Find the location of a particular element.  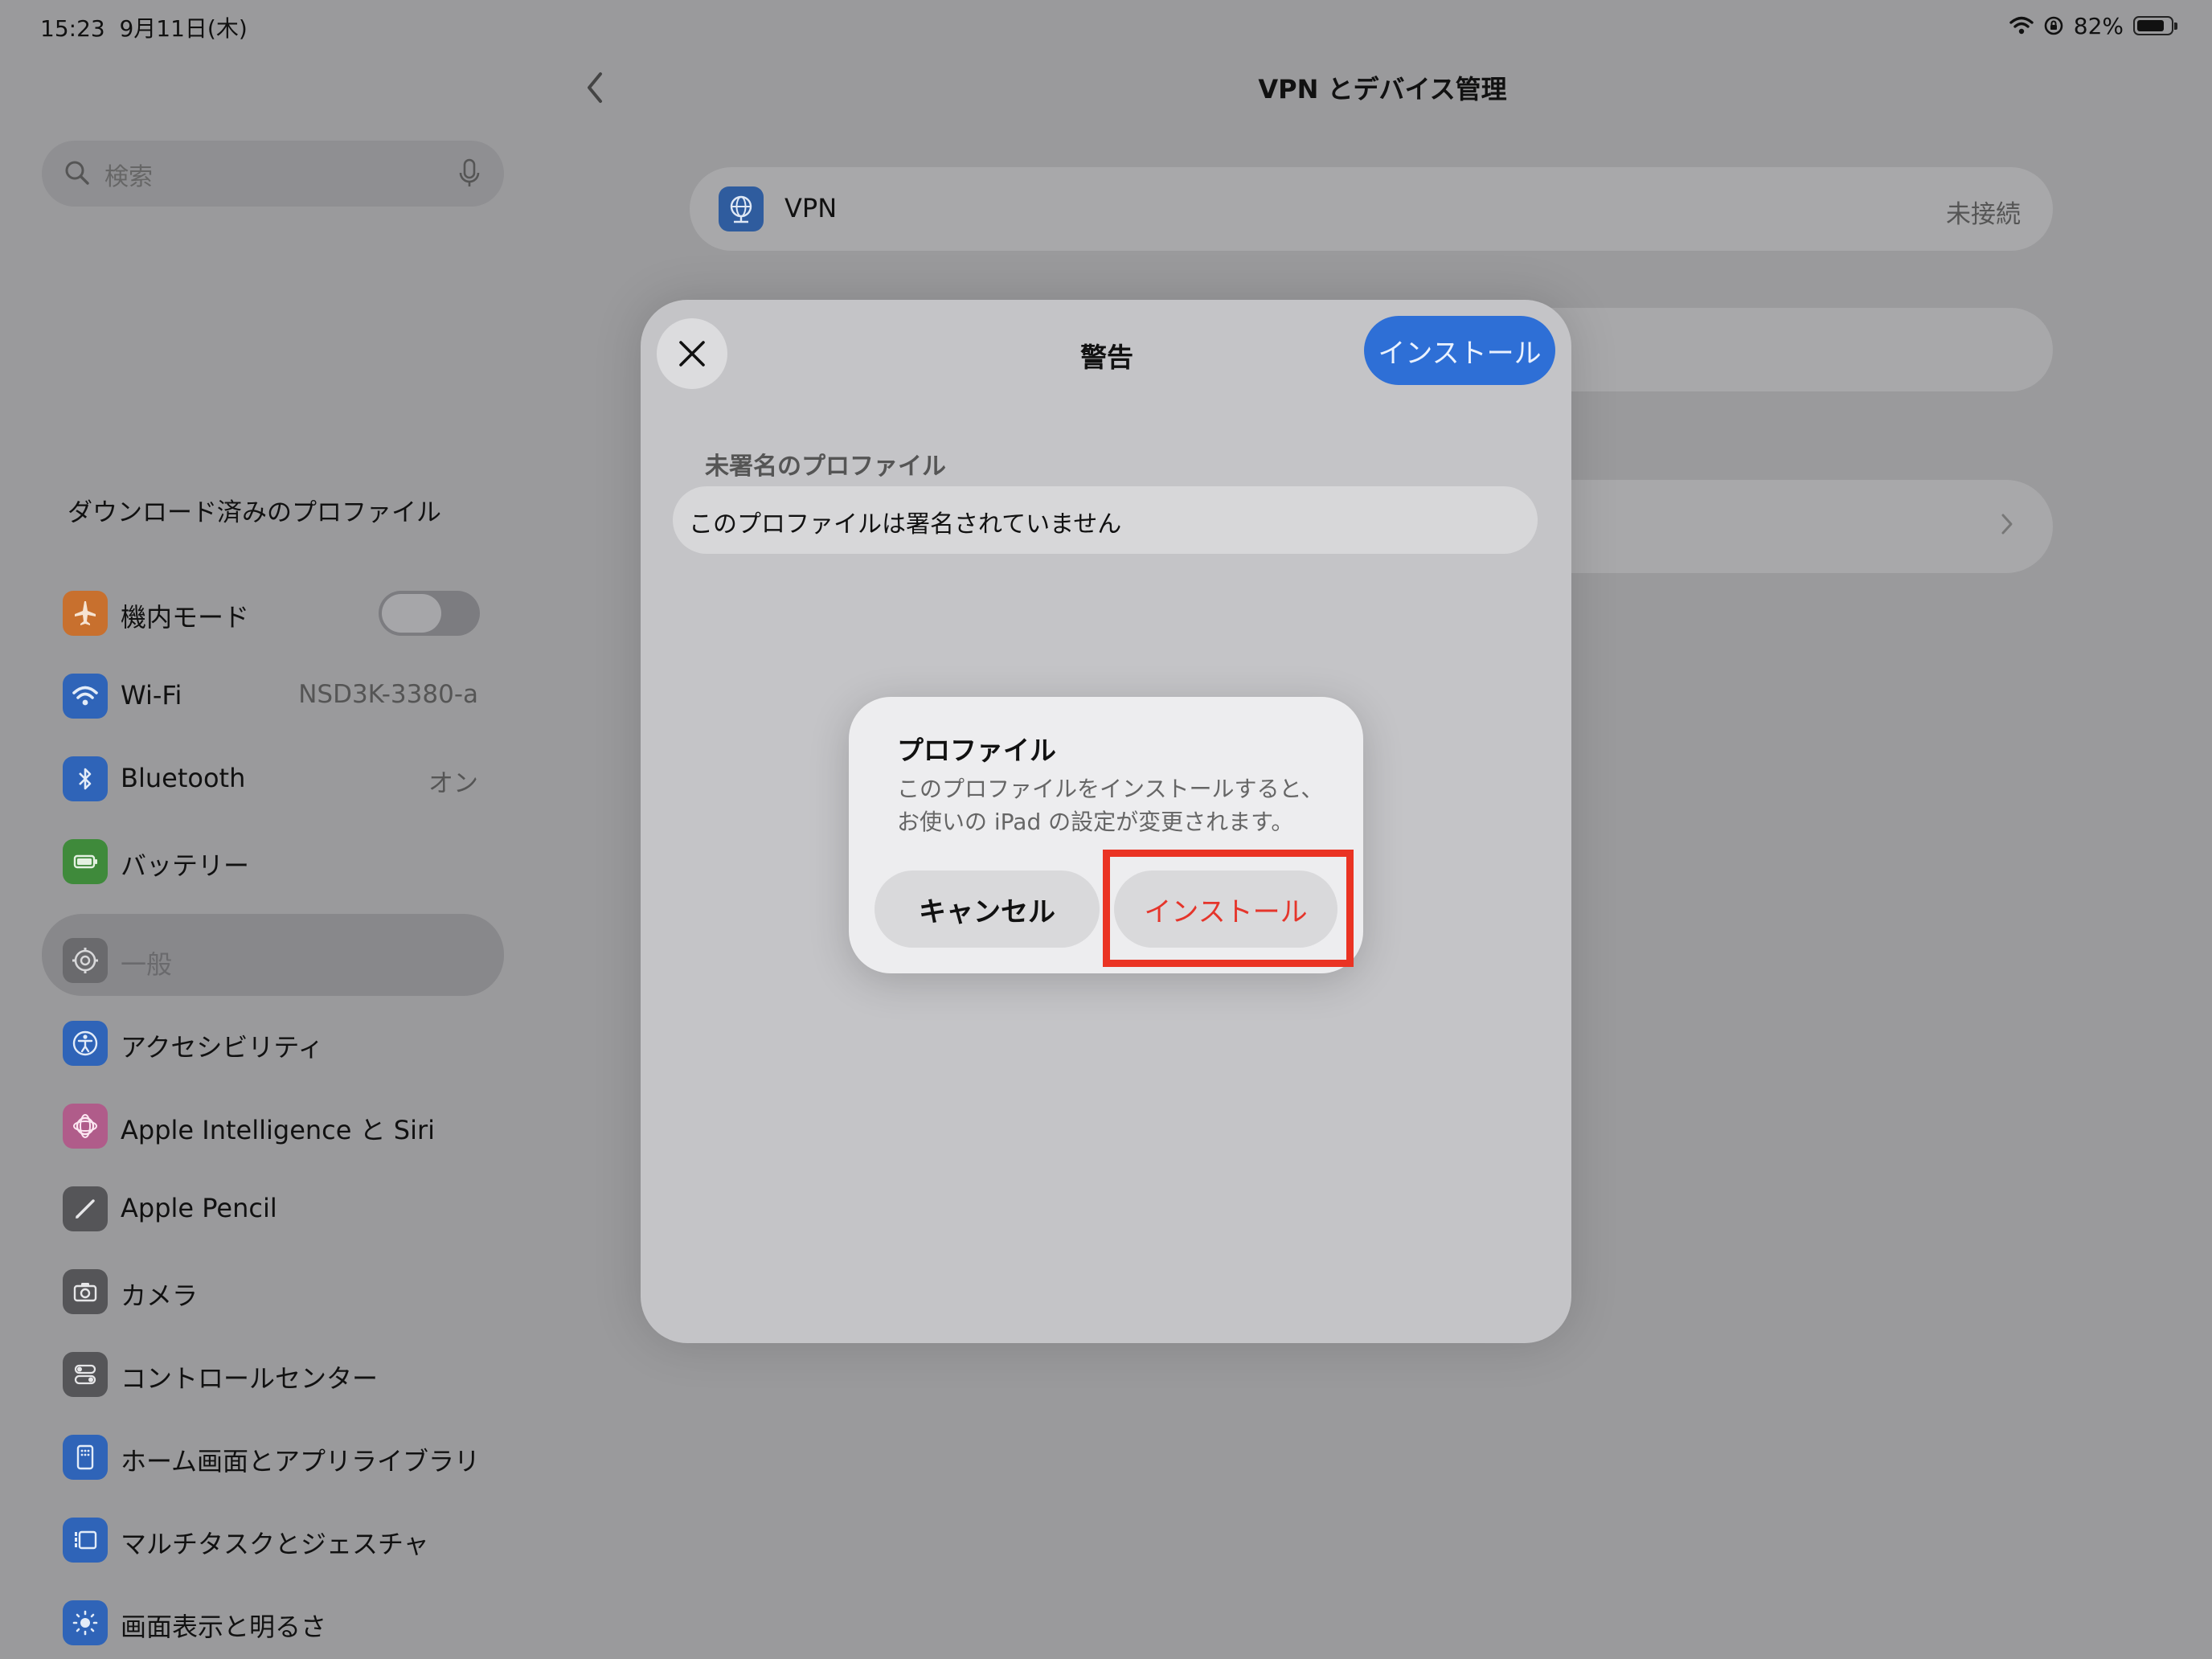

sidebar-item: コントロールセンター is located at coordinates (273, 1368).